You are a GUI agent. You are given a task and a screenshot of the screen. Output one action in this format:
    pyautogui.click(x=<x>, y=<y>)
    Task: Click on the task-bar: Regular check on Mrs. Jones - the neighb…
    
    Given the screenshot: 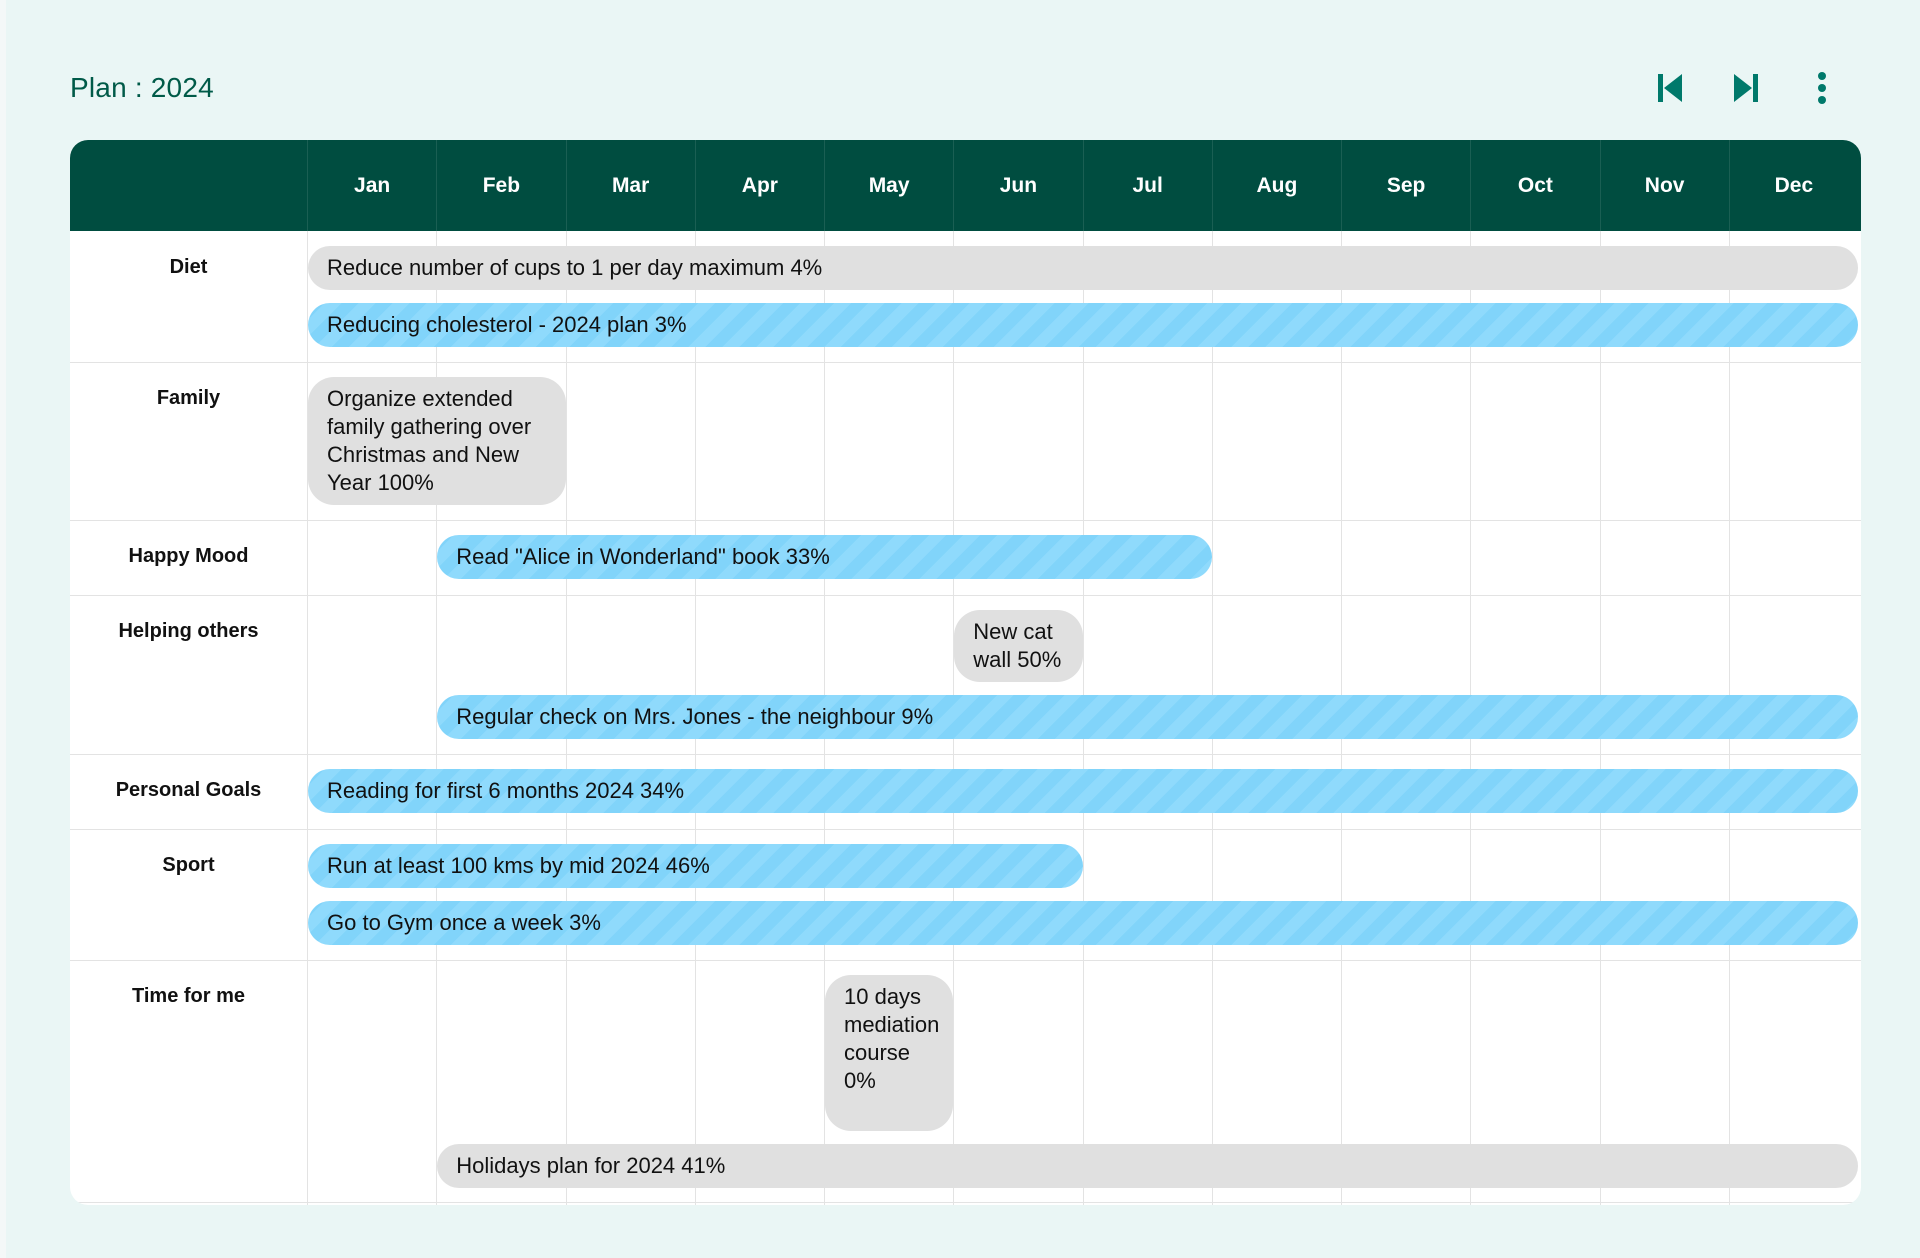 What is the action you would take?
    pyautogui.click(x=1147, y=717)
    